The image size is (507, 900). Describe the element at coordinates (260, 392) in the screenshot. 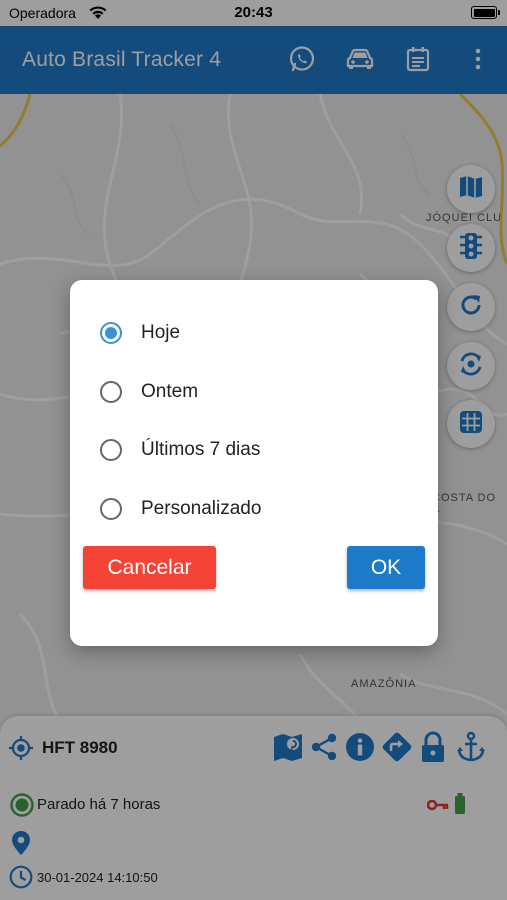

I see `option-ontem: Ontem` at that location.